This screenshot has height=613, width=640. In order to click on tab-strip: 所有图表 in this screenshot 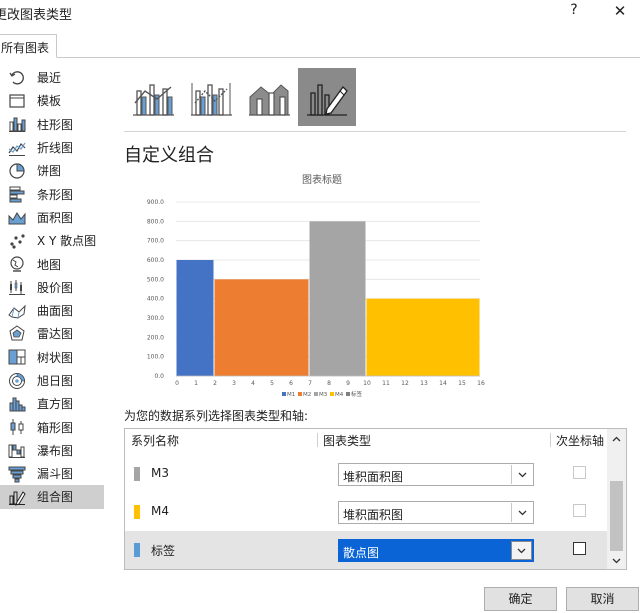, I will do `click(320, 46)`.